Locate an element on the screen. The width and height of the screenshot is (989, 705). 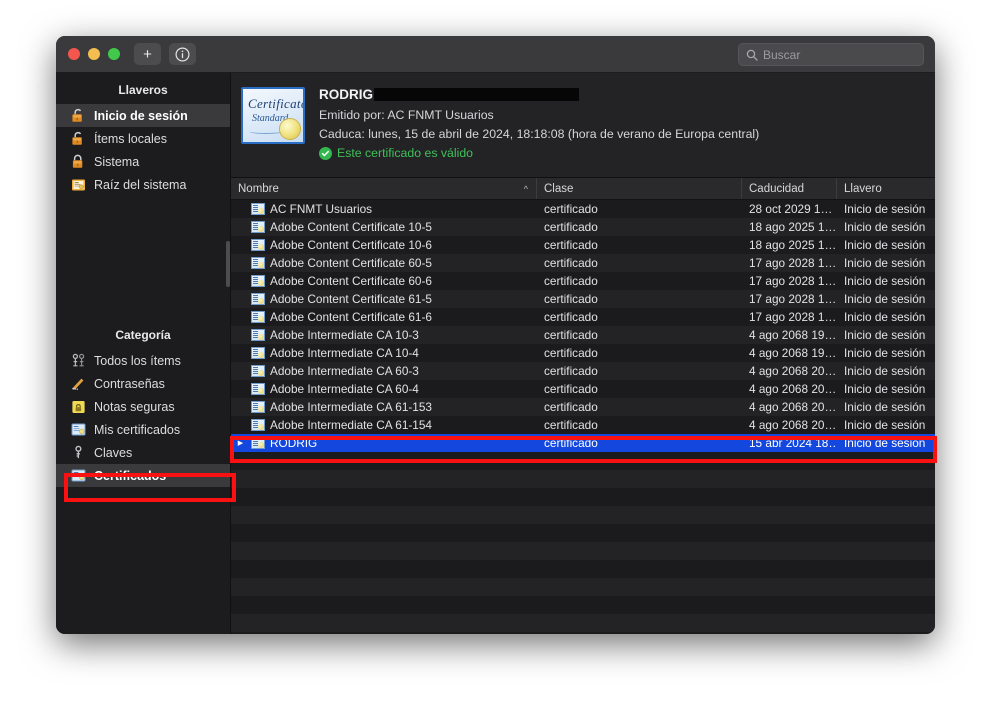
sidebar-item-passwords: Contraseñas is located at coordinates (143, 383).